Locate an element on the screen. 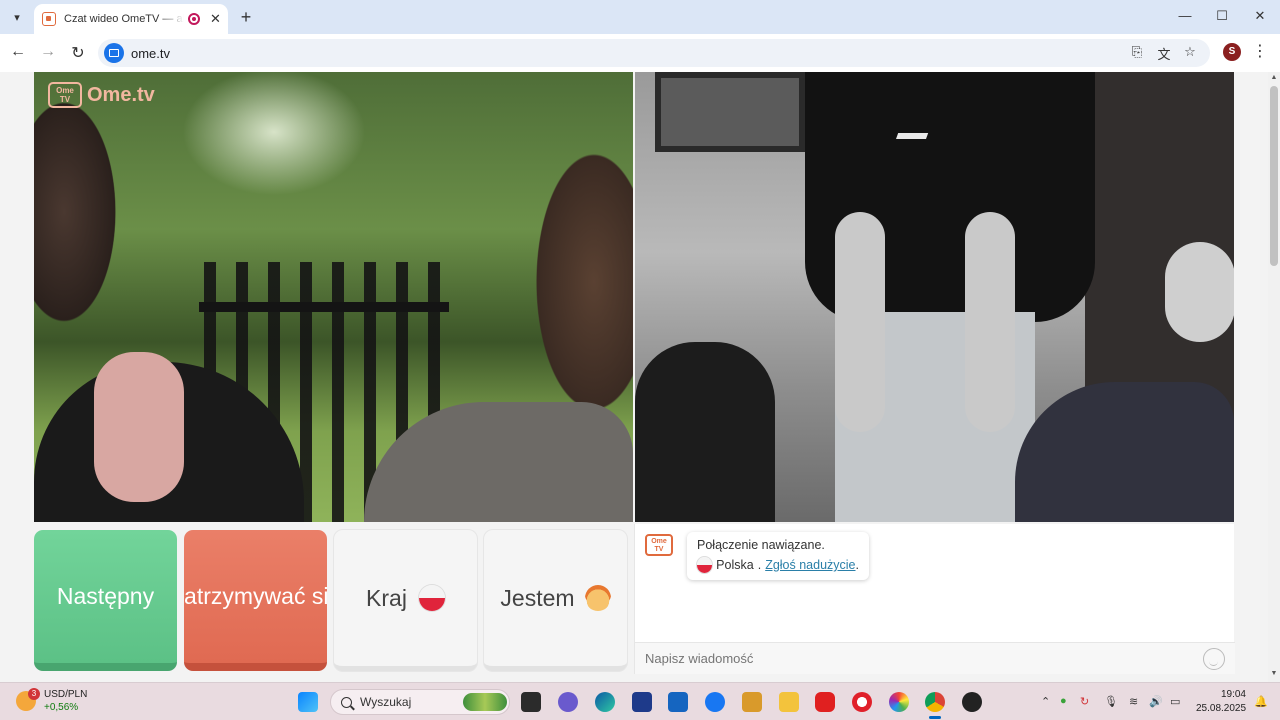  tray-sync-icon: ↻ is located at coordinates (1084, 701).